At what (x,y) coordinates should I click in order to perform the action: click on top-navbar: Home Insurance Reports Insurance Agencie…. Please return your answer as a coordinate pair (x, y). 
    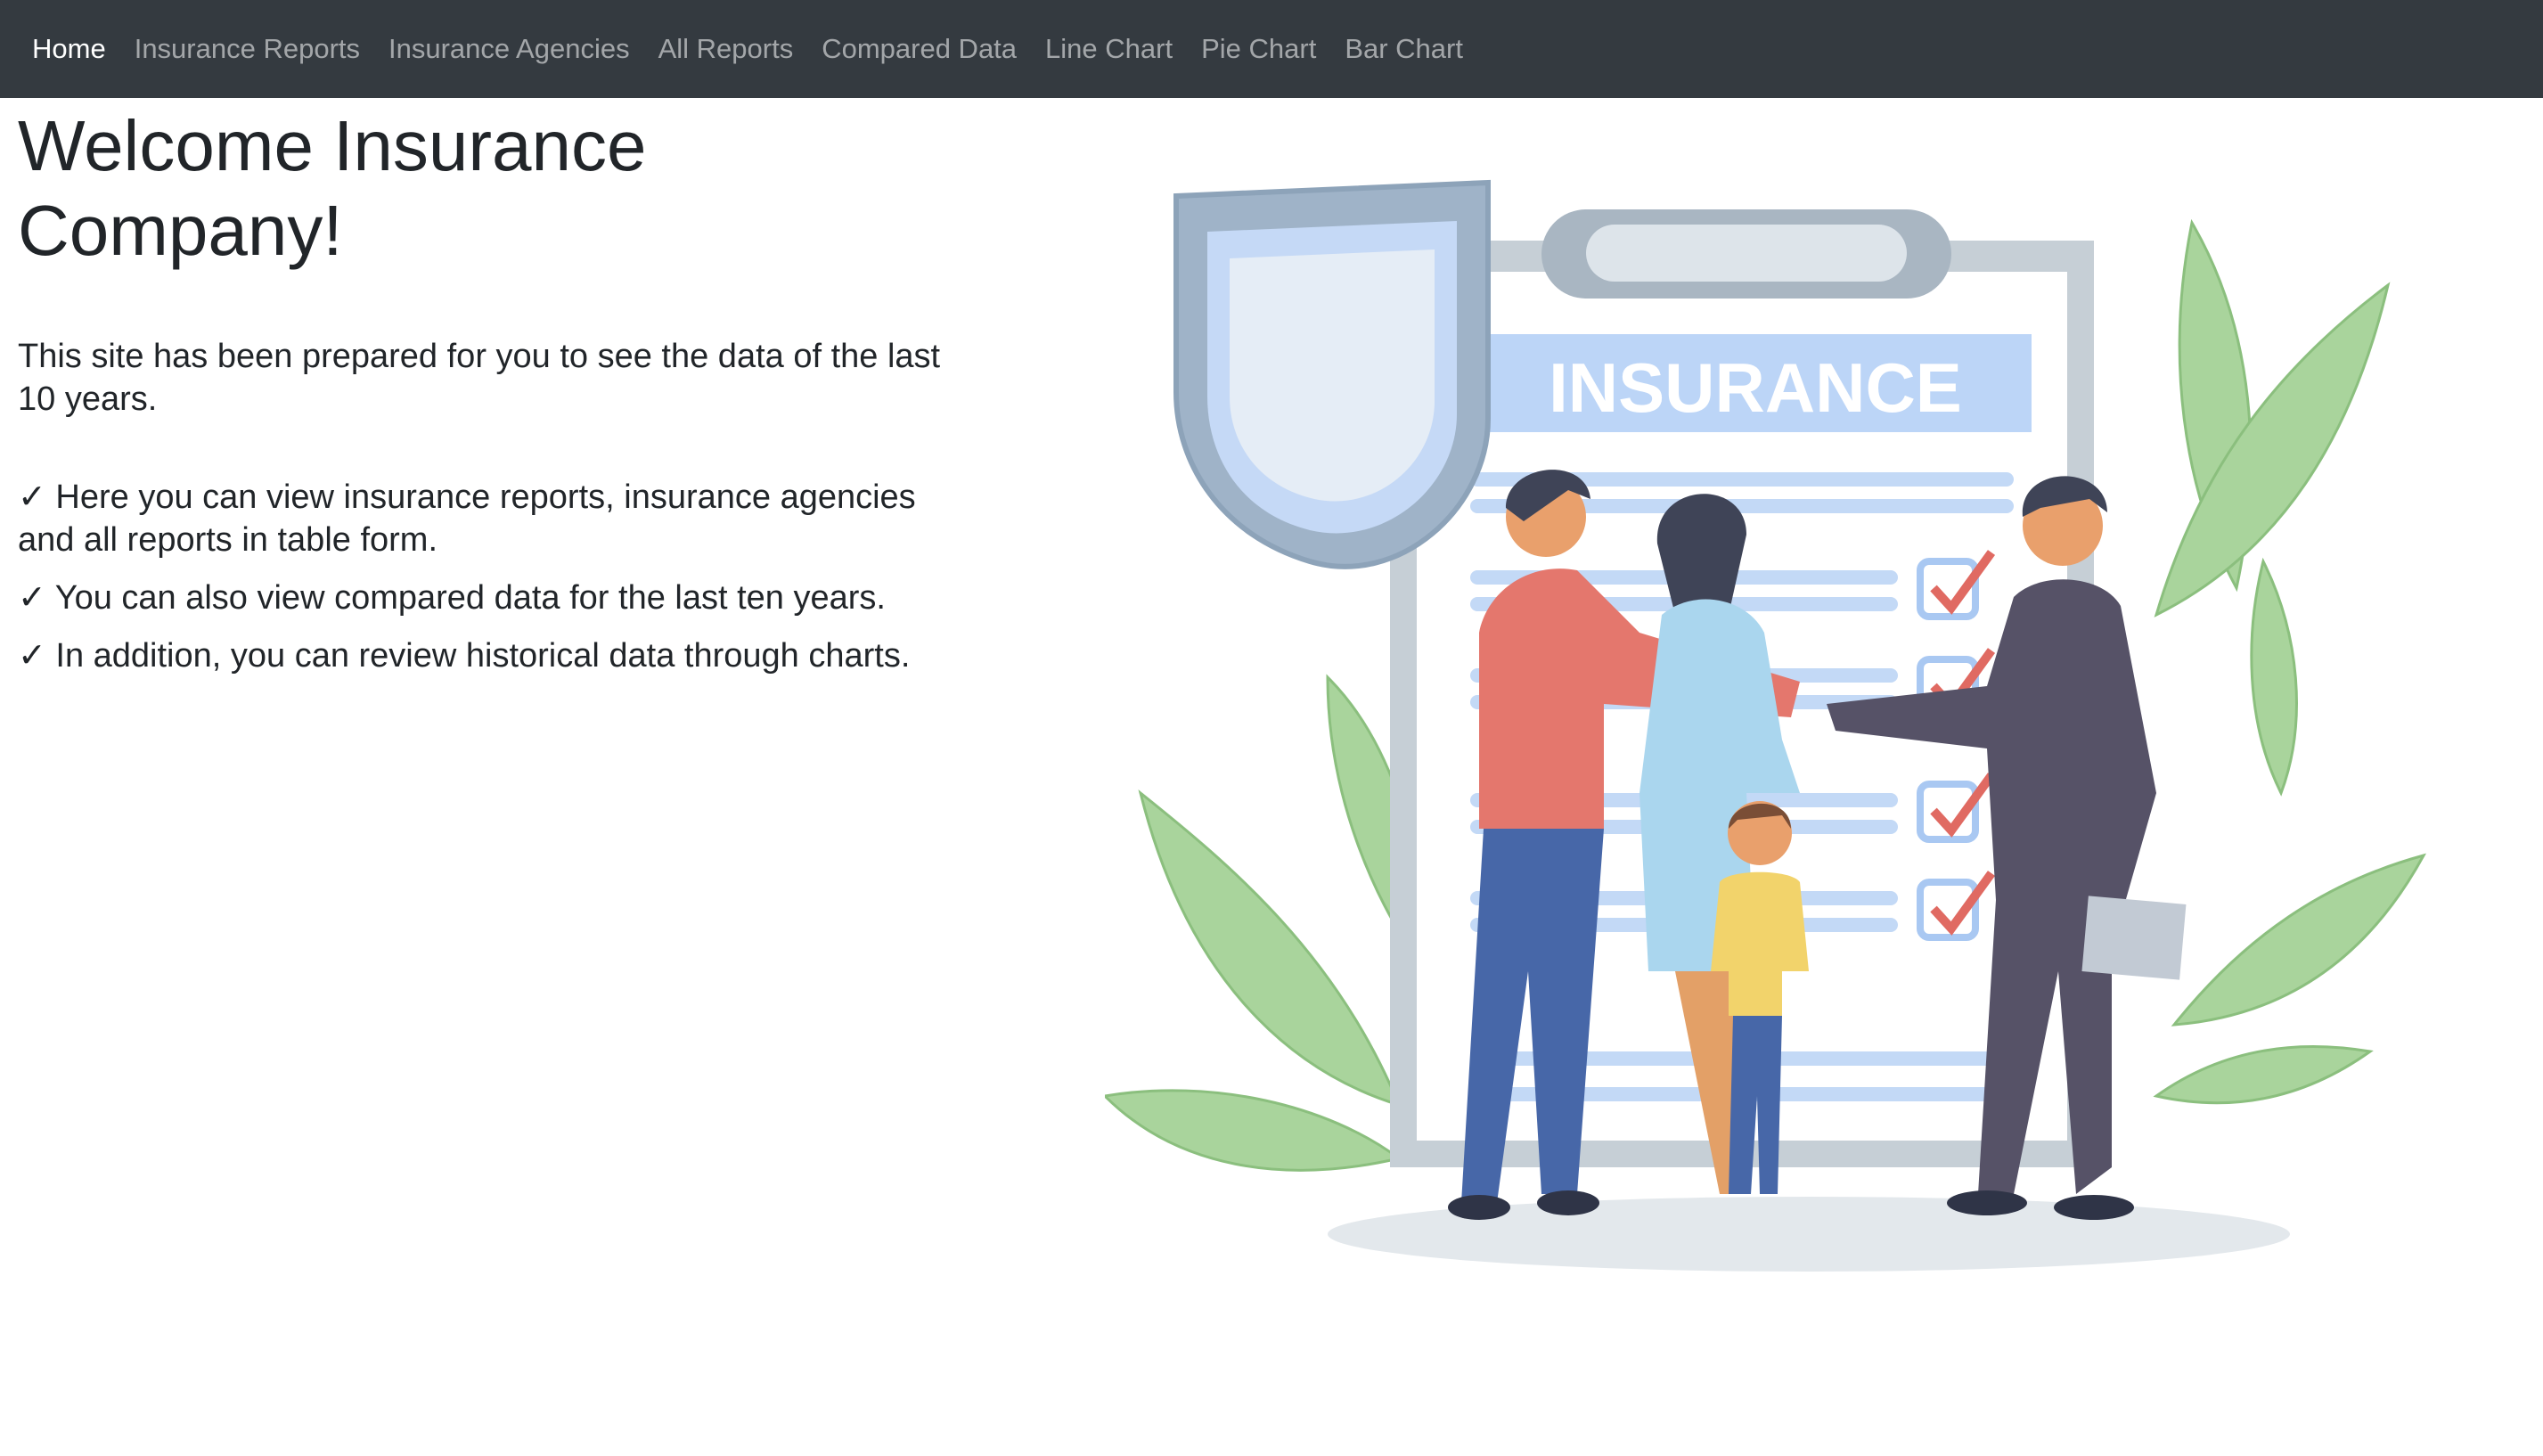
    Looking at the image, I should click on (1271, 49).